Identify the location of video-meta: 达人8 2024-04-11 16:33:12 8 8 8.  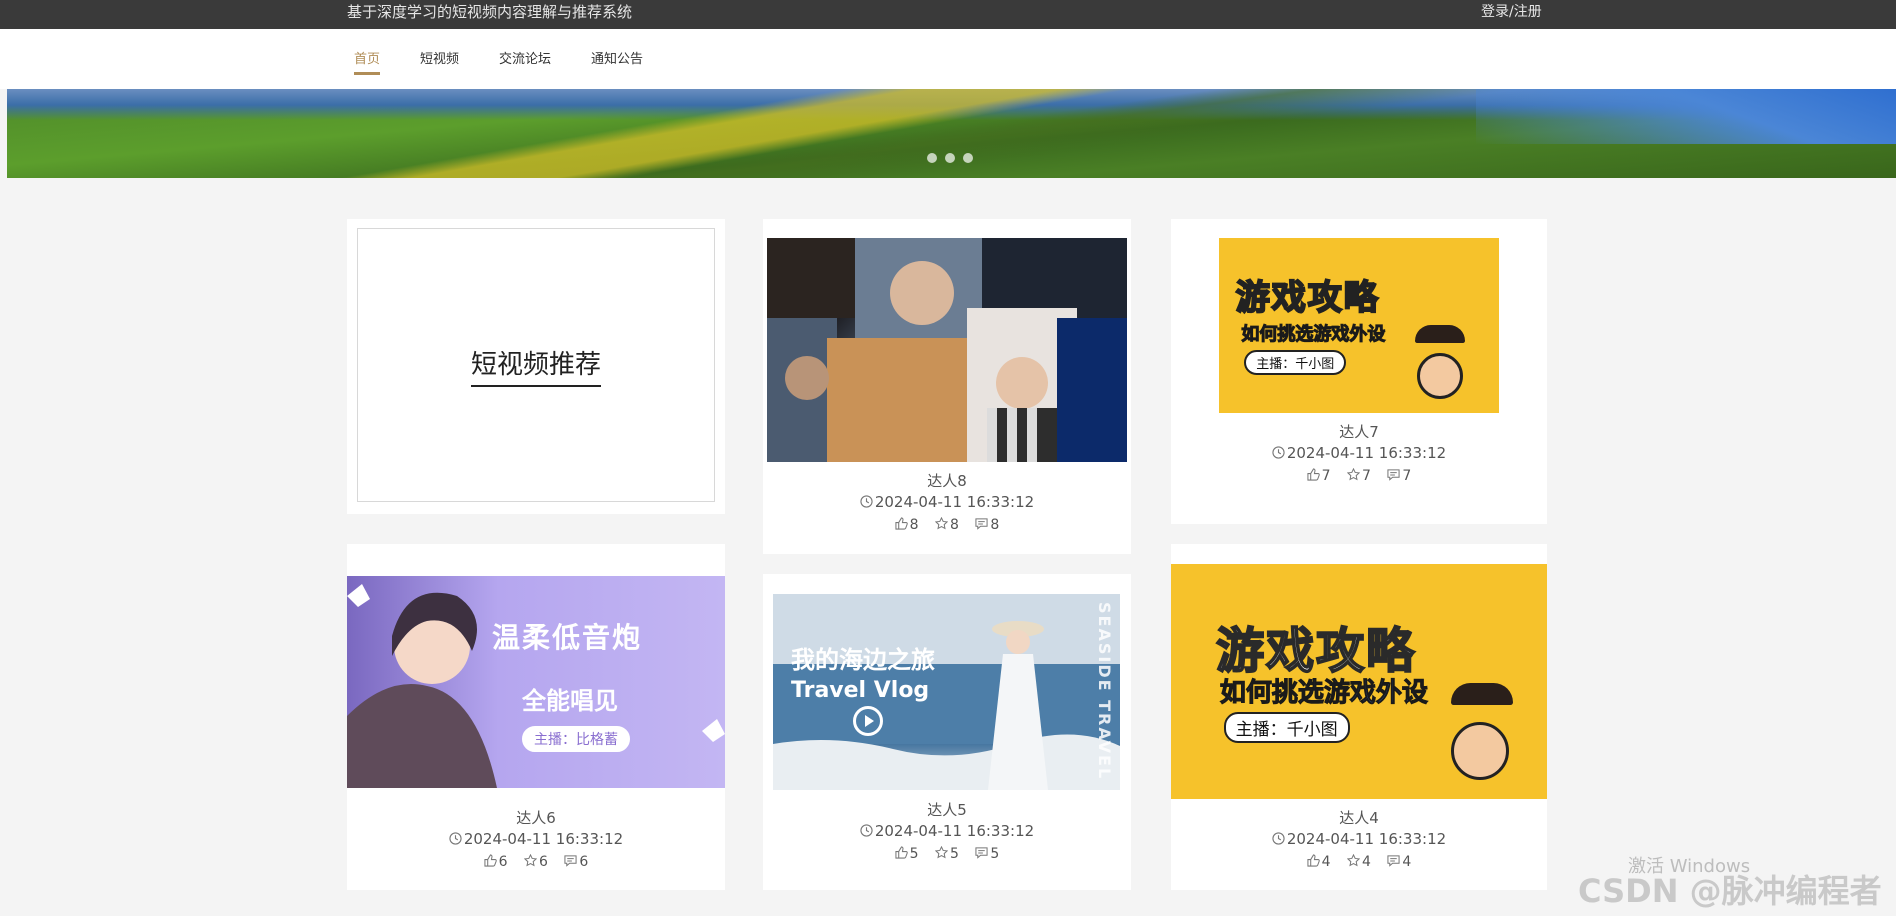
(947, 504).